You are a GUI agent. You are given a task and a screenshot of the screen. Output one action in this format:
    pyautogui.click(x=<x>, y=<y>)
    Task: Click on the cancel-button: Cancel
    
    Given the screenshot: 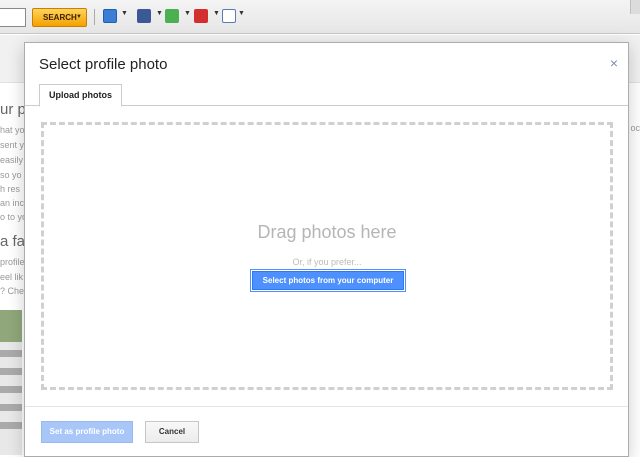 What is the action you would take?
    pyautogui.click(x=172, y=432)
    